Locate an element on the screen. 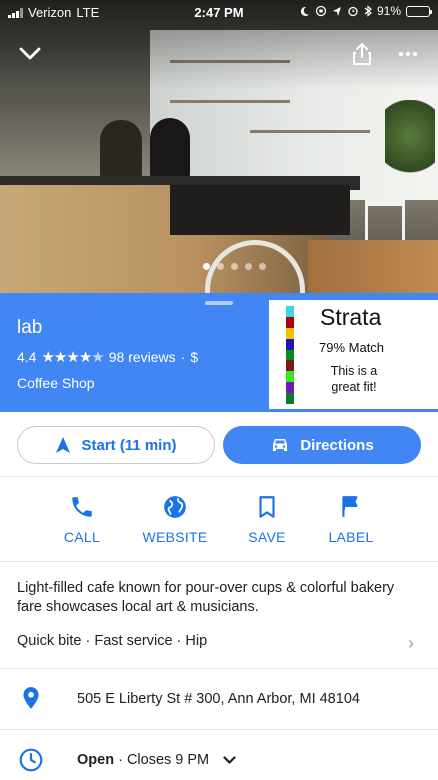 This screenshot has width=438, height=780. share-button is located at coordinates (362, 54).